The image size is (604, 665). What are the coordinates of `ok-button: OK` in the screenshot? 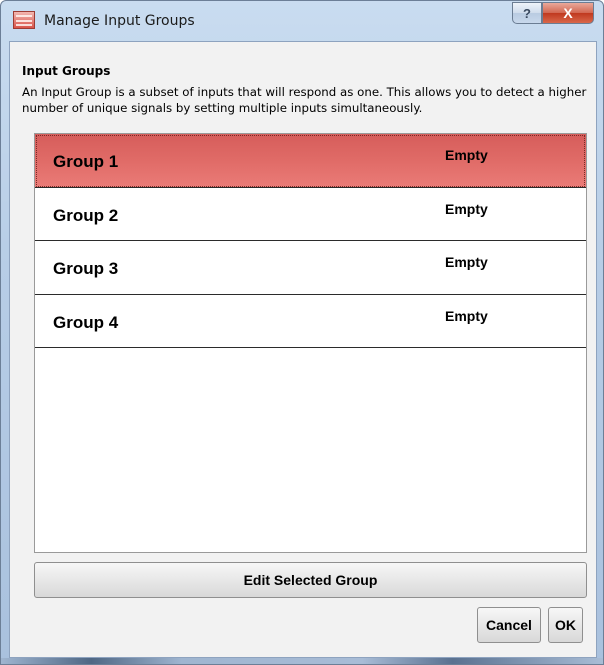 It's located at (565, 625).